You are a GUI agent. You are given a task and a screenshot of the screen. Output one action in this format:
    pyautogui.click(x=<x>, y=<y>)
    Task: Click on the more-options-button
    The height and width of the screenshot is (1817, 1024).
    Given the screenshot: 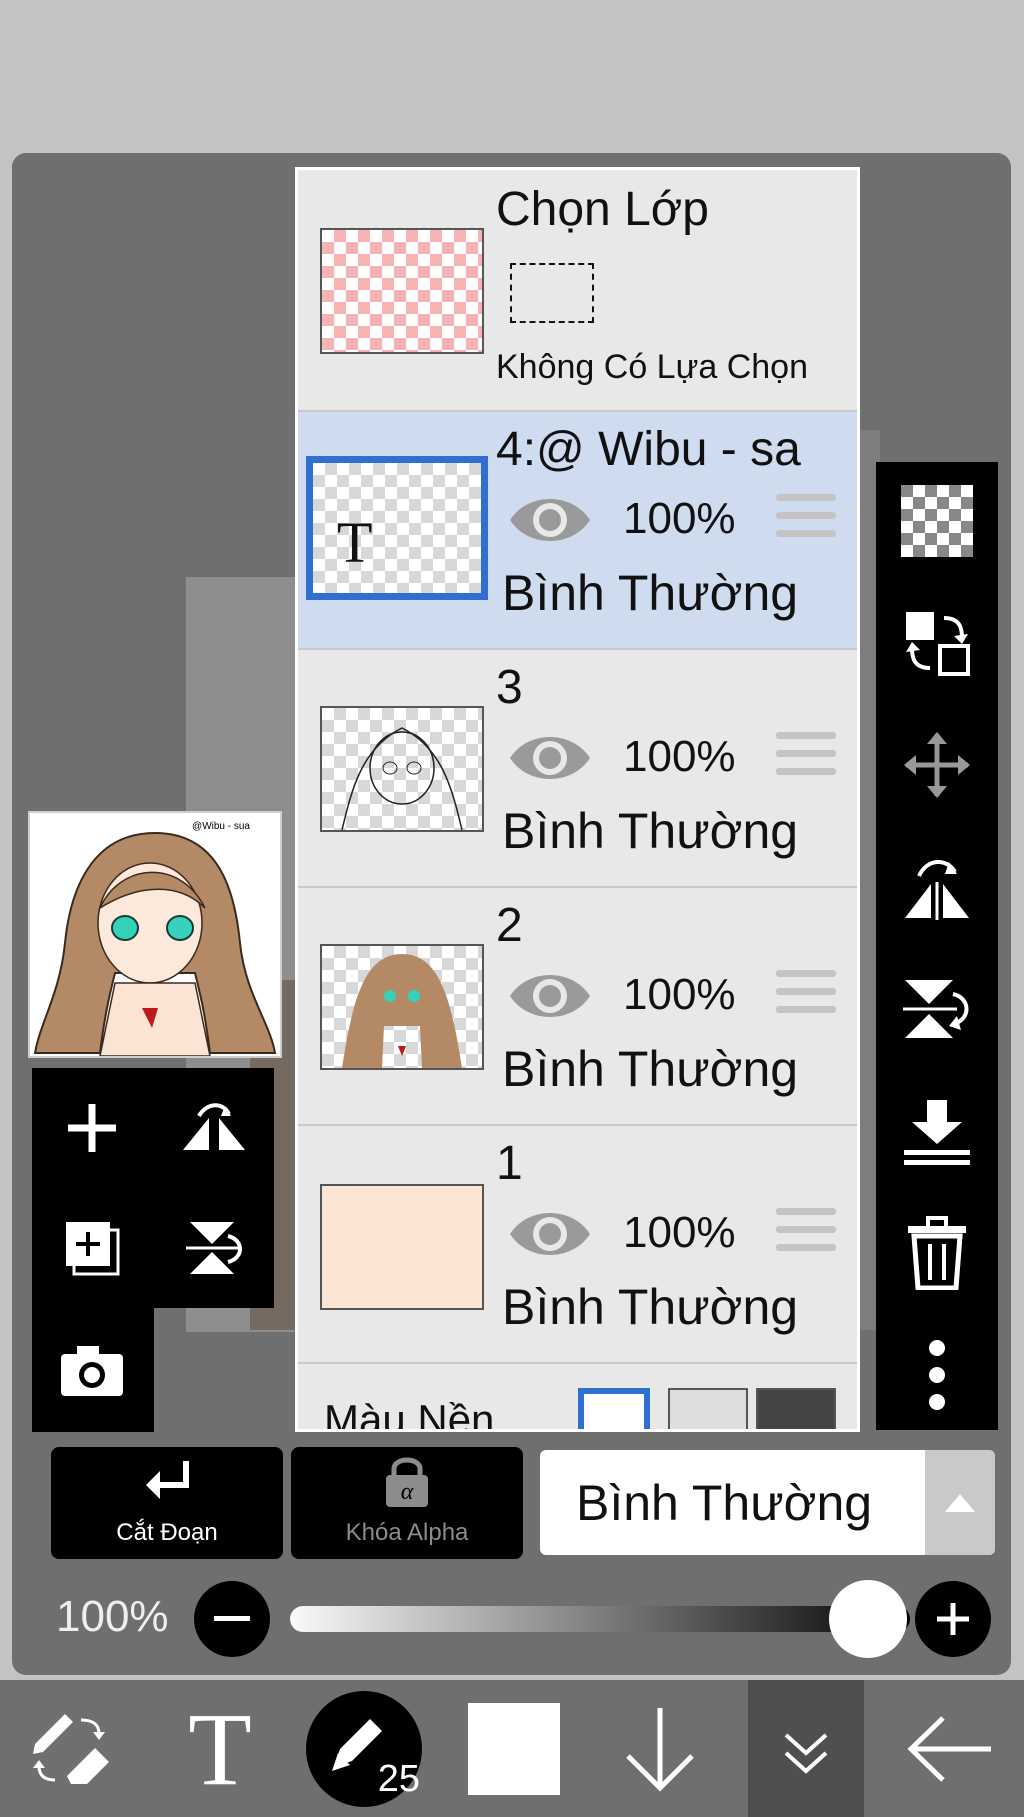 What is the action you would take?
    pyautogui.click(x=937, y=1375)
    